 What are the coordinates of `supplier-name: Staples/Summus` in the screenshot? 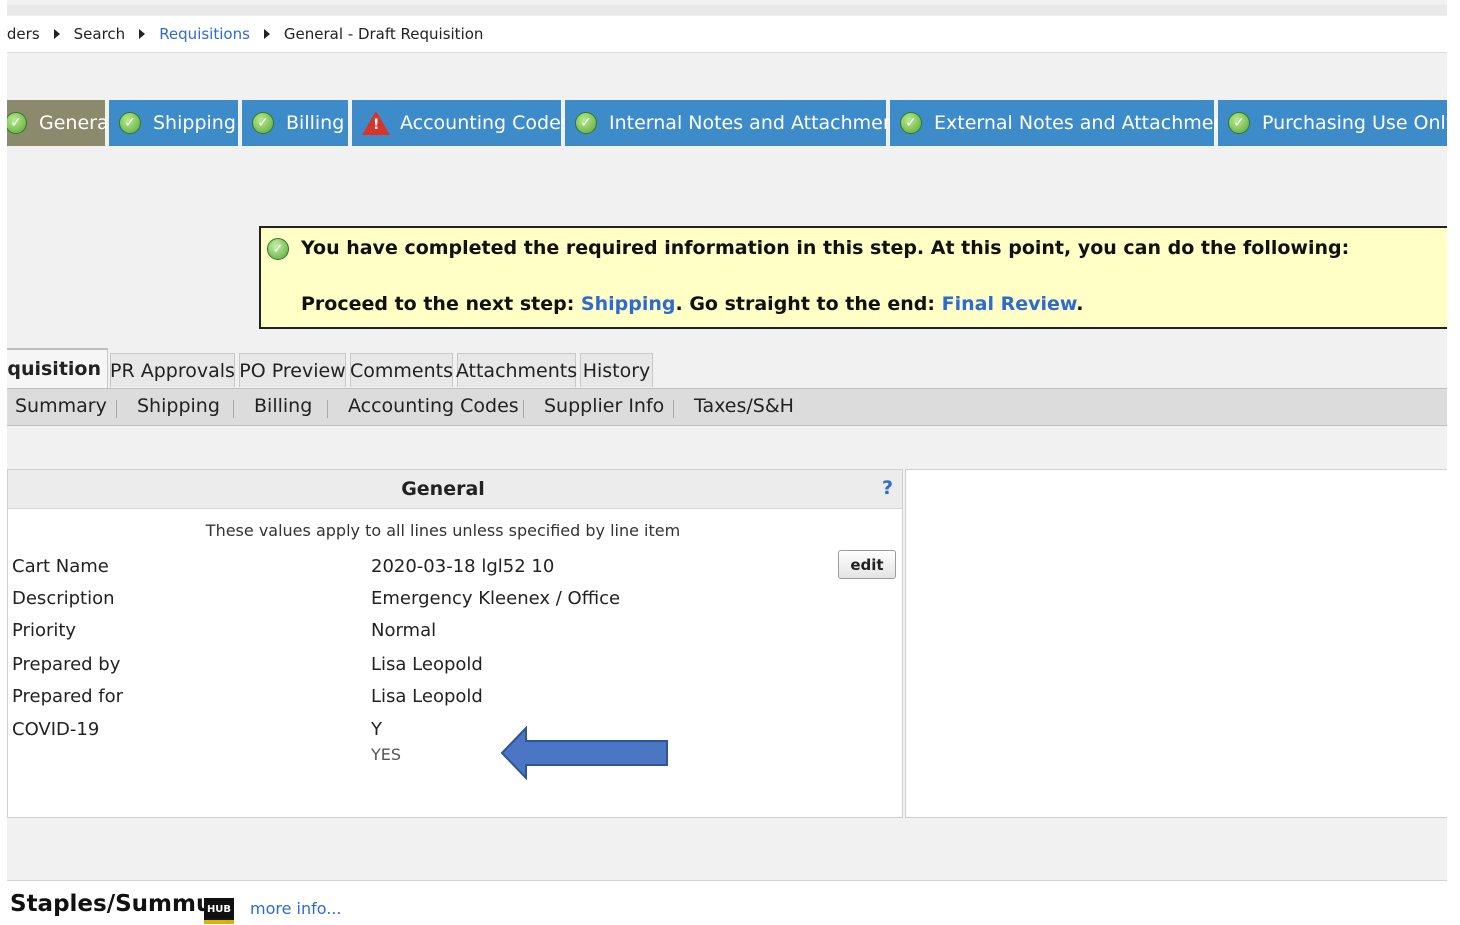 It's located at (118, 904).